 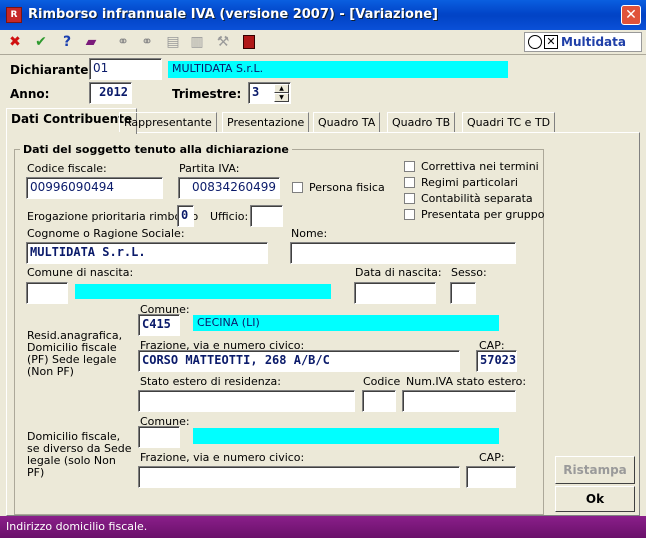 What do you see at coordinates (323, 527) in the screenshot?
I see `status-bar: Indirizzo domicilio fiscale.` at bounding box center [323, 527].